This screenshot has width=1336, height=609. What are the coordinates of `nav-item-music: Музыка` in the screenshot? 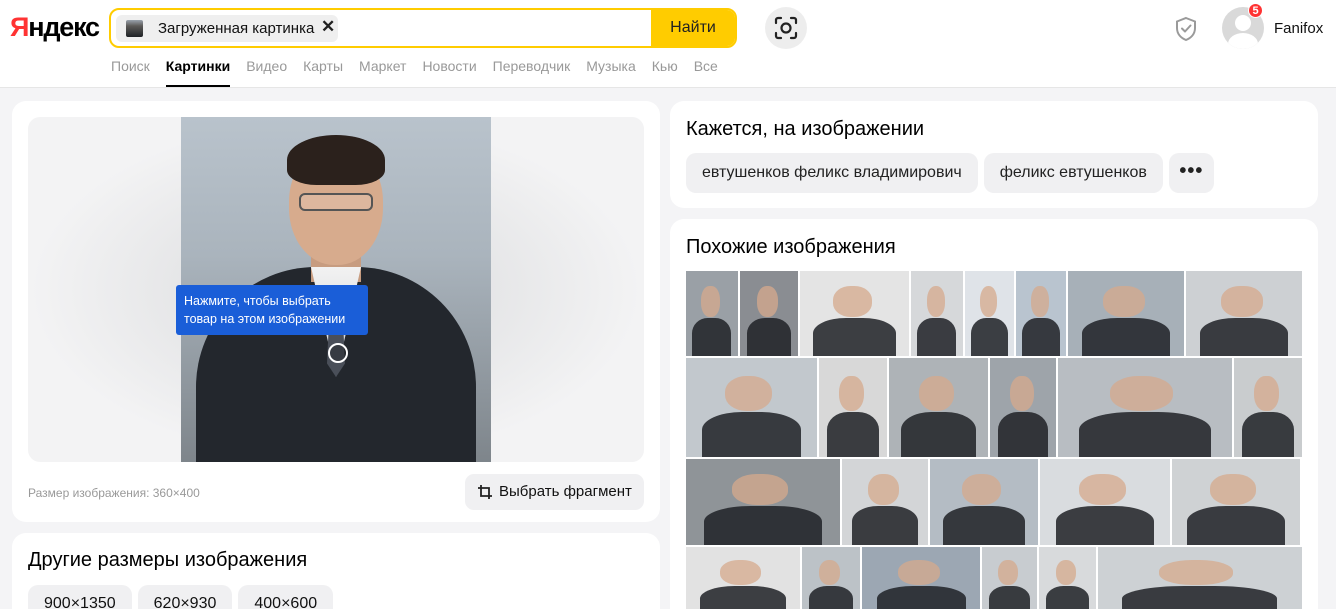 It's located at (611, 72).